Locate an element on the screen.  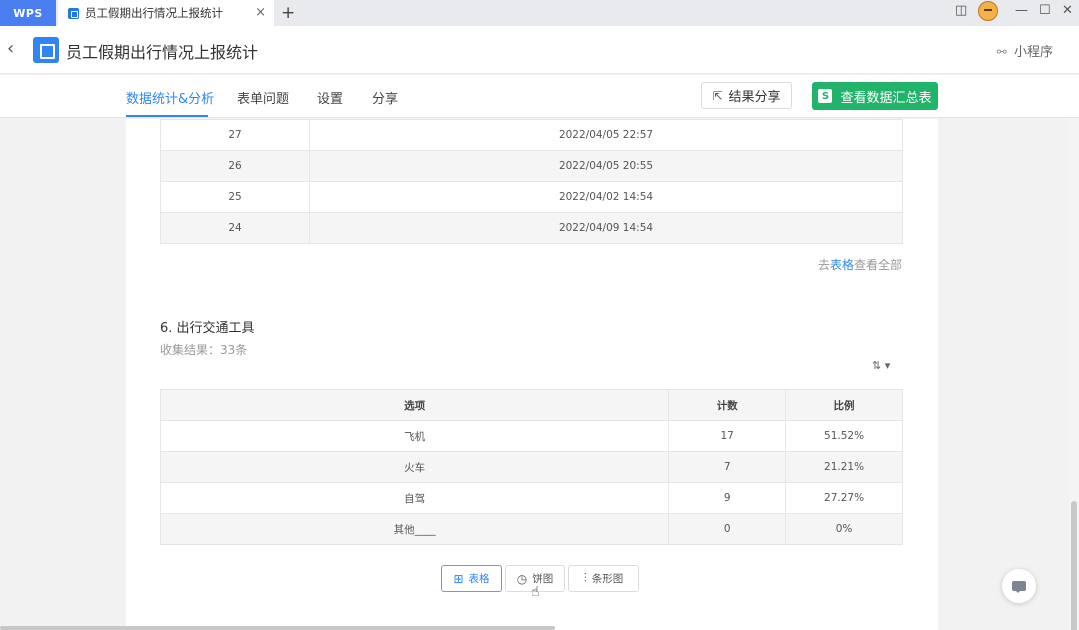
table-row: 自驾 9 27.27% is located at coordinates (531, 498).